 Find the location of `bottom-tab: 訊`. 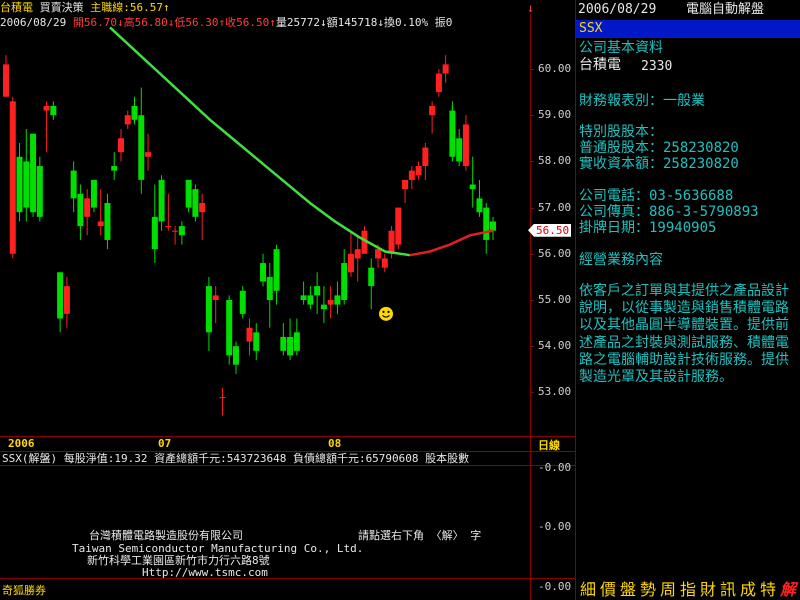

bottom-tab: 訊 is located at coordinates (728, 590).